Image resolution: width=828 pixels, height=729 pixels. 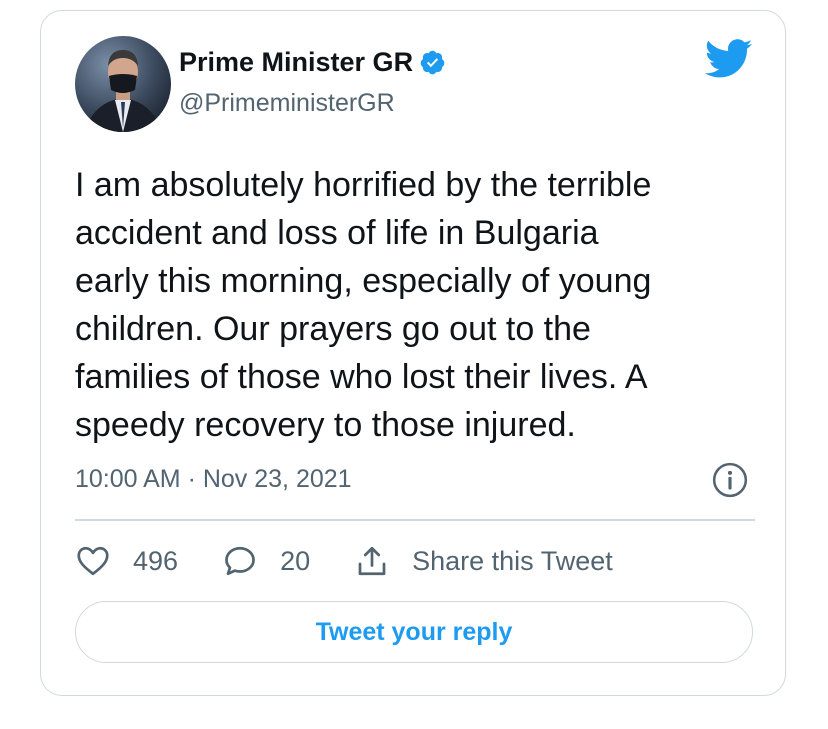 I want to click on like-count: 496, so click(x=156, y=560).